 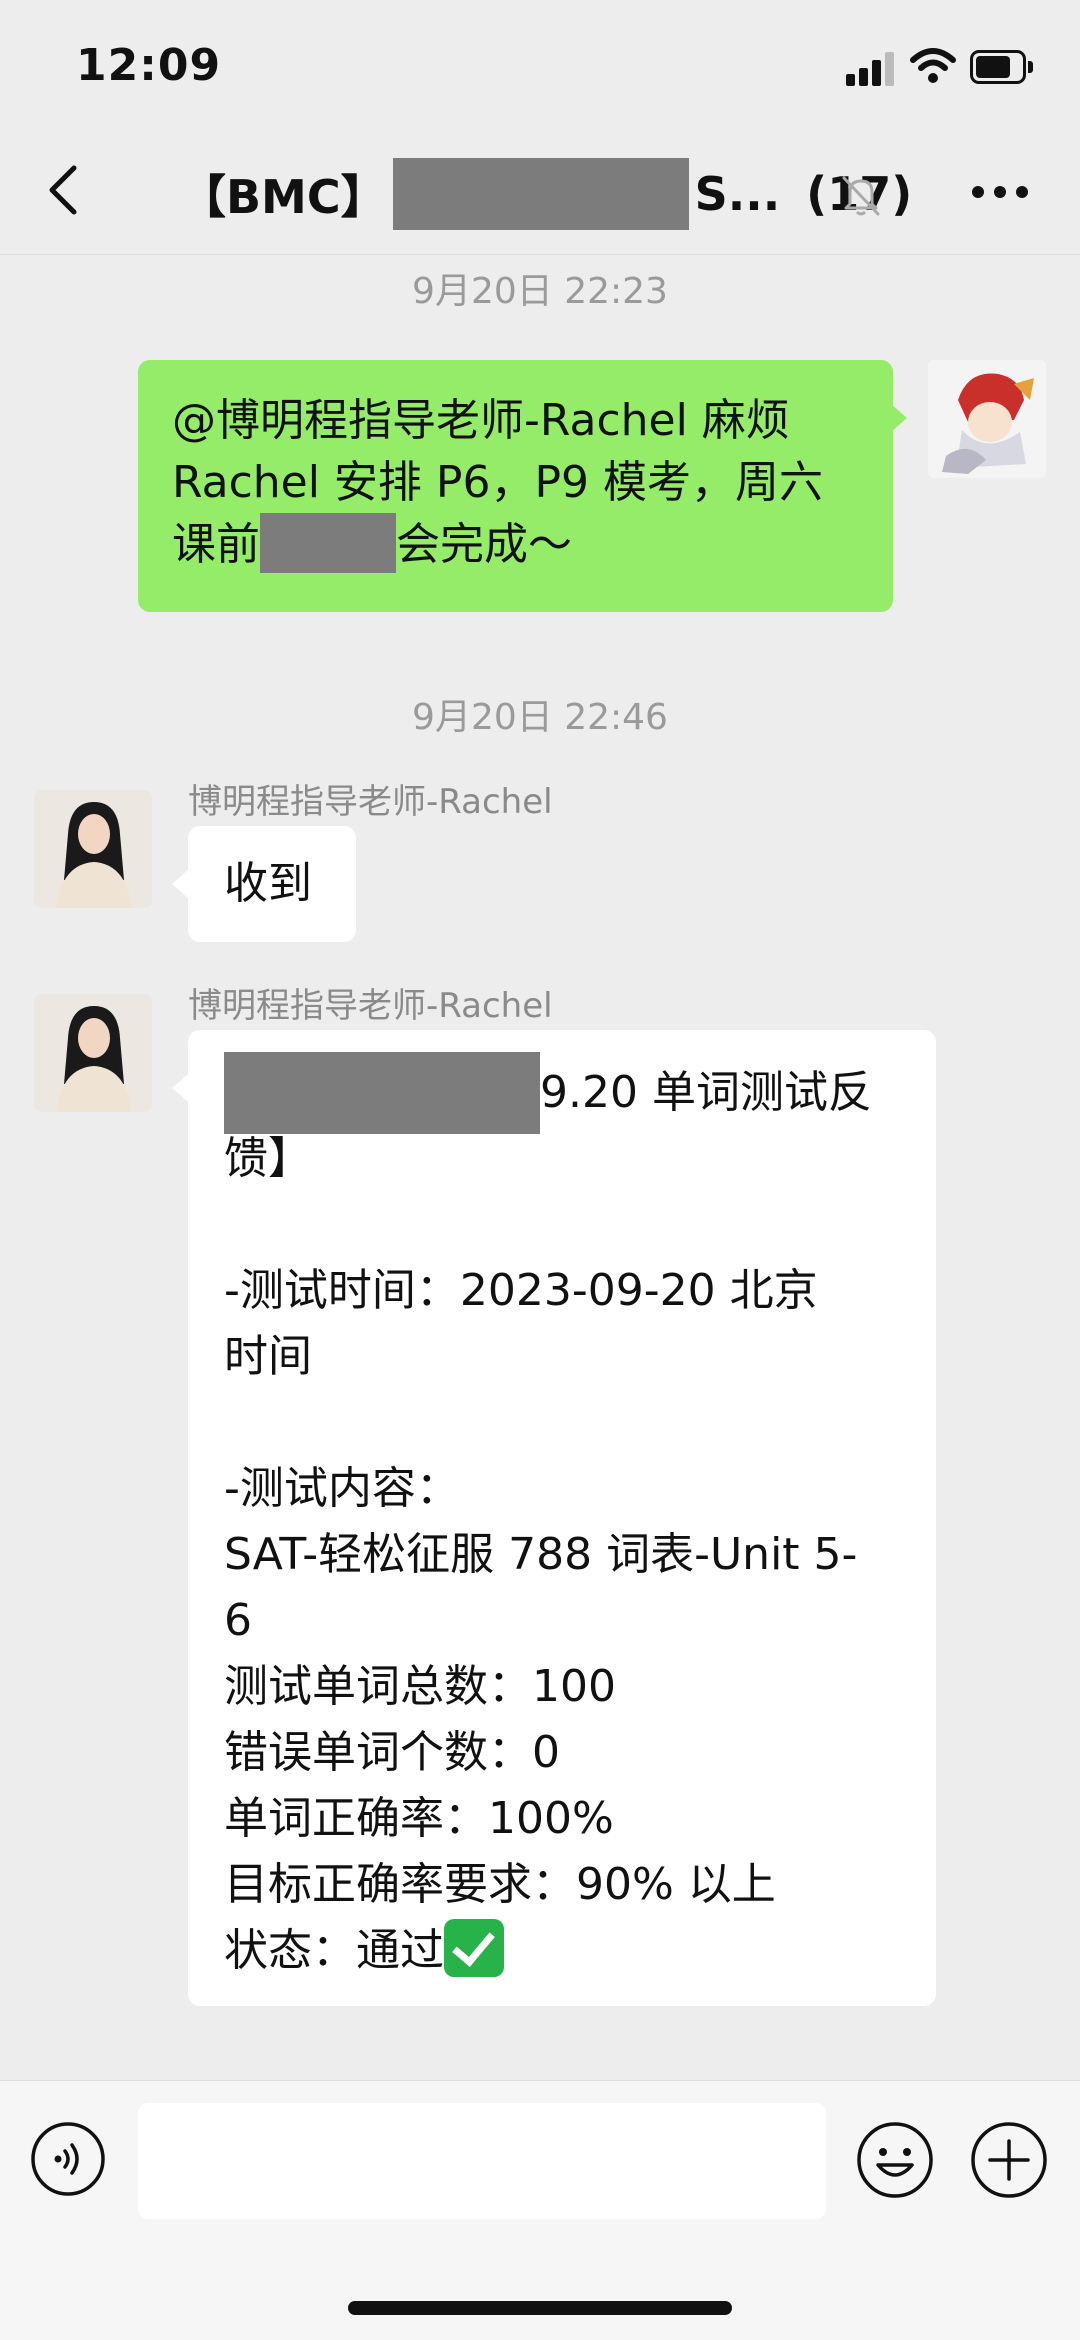 What do you see at coordinates (1009, 2160) in the screenshot?
I see `add-more-icon` at bounding box center [1009, 2160].